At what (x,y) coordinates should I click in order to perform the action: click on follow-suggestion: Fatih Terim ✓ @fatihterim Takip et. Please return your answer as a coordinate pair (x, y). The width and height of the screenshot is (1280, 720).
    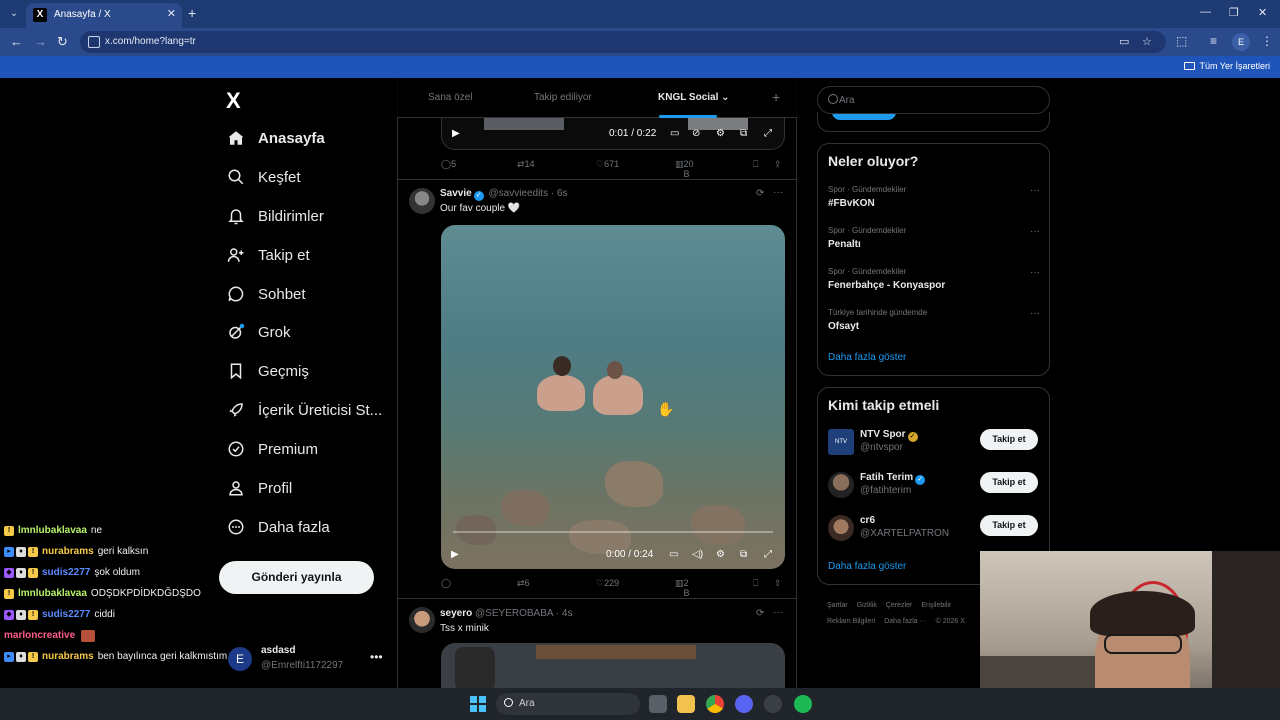
    Looking at the image, I should click on (934, 487).